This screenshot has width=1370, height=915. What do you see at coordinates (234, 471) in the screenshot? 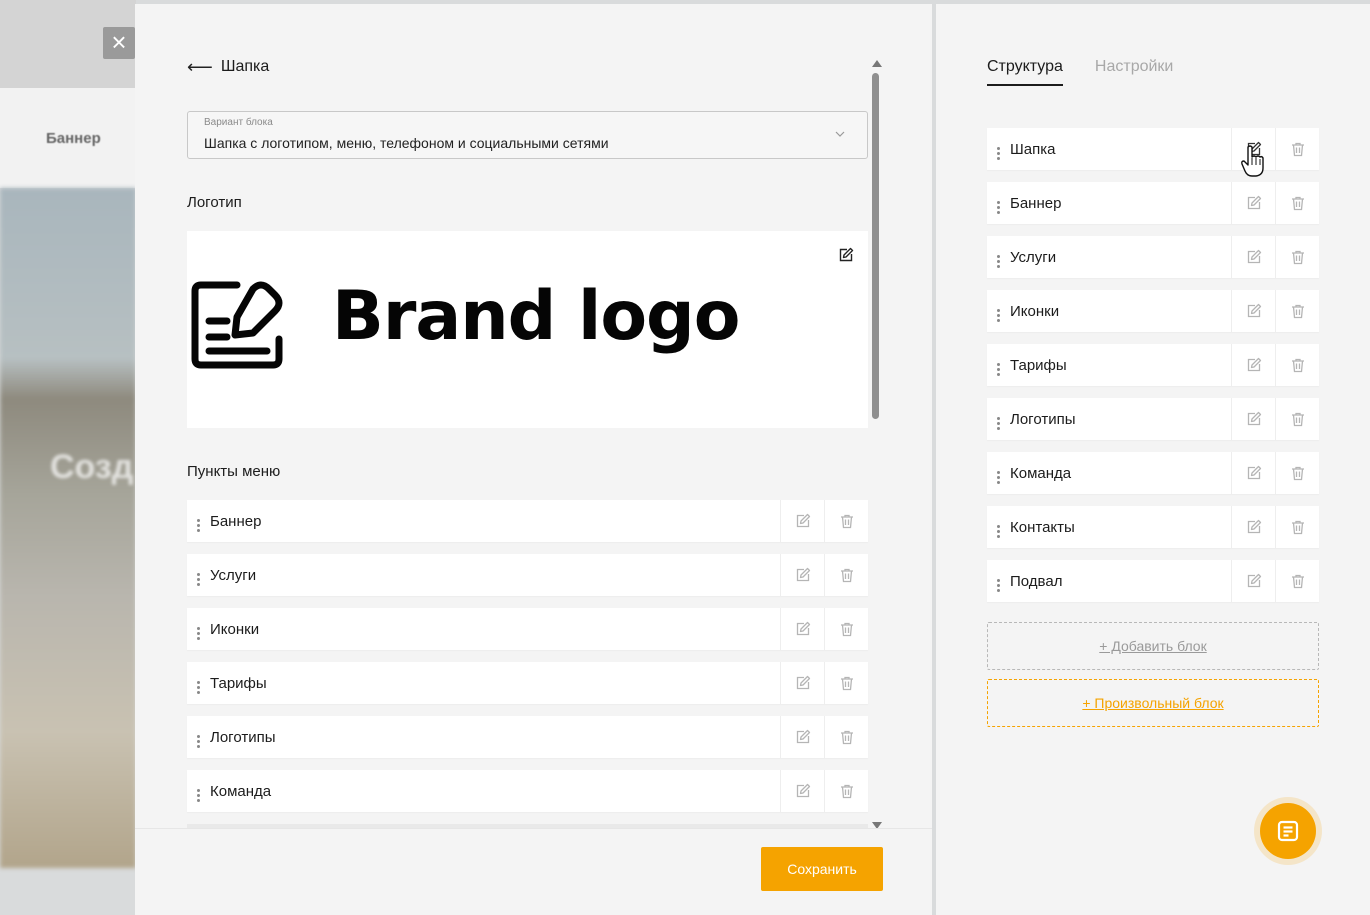
I see `menu-section-label: Пункты меню` at bounding box center [234, 471].